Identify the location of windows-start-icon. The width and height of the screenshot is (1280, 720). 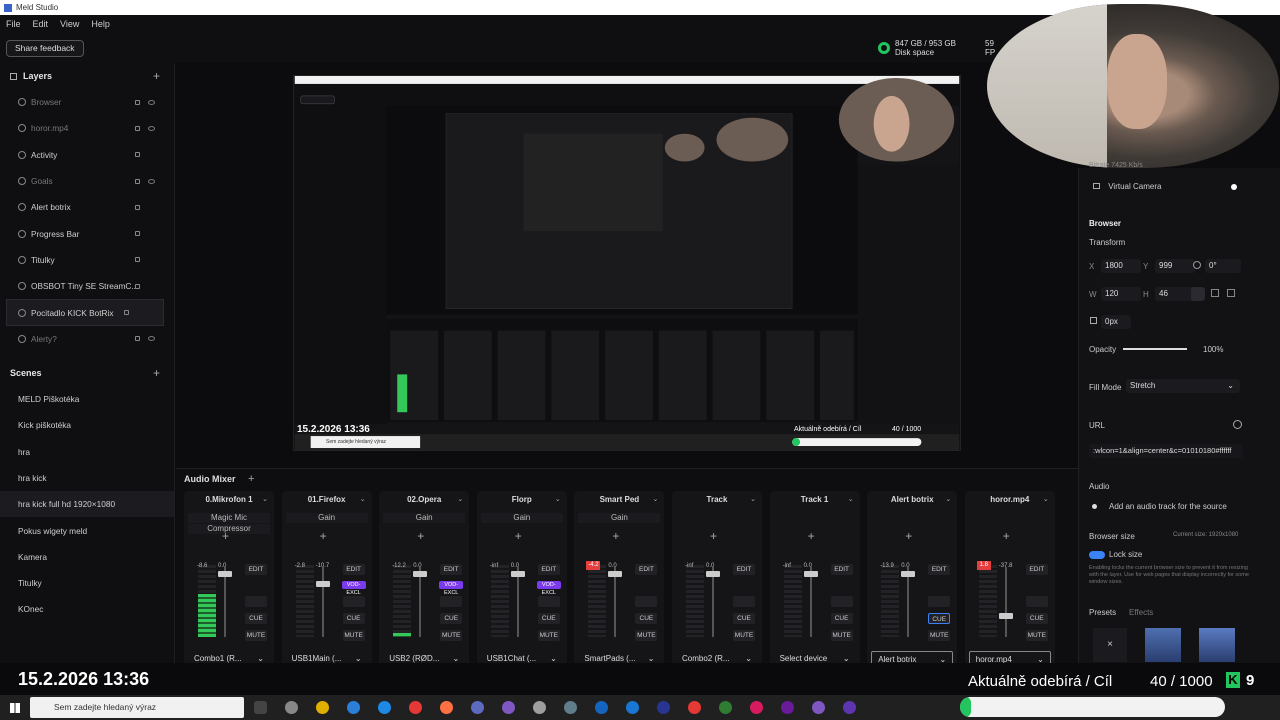
(15, 707).